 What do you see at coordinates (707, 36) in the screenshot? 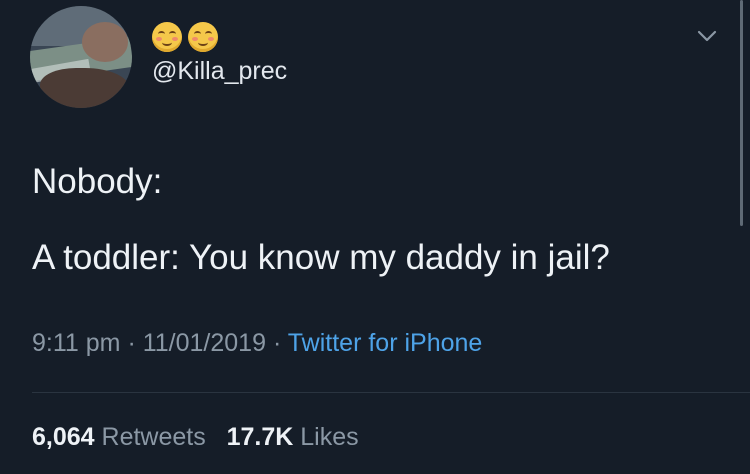
I see `chevron-down-icon` at bounding box center [707, 36].